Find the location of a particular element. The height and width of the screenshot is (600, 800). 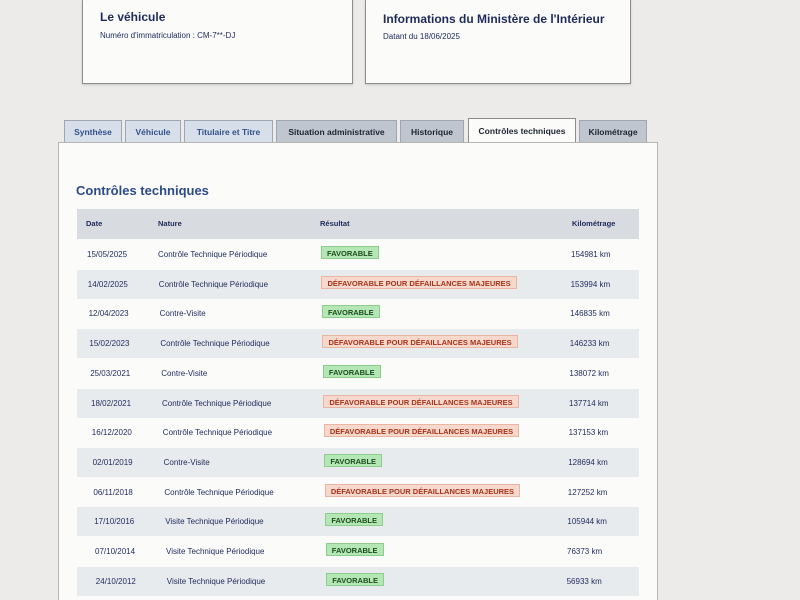

tab-vehicule: Véhicule is located at coordinates (153, 131).